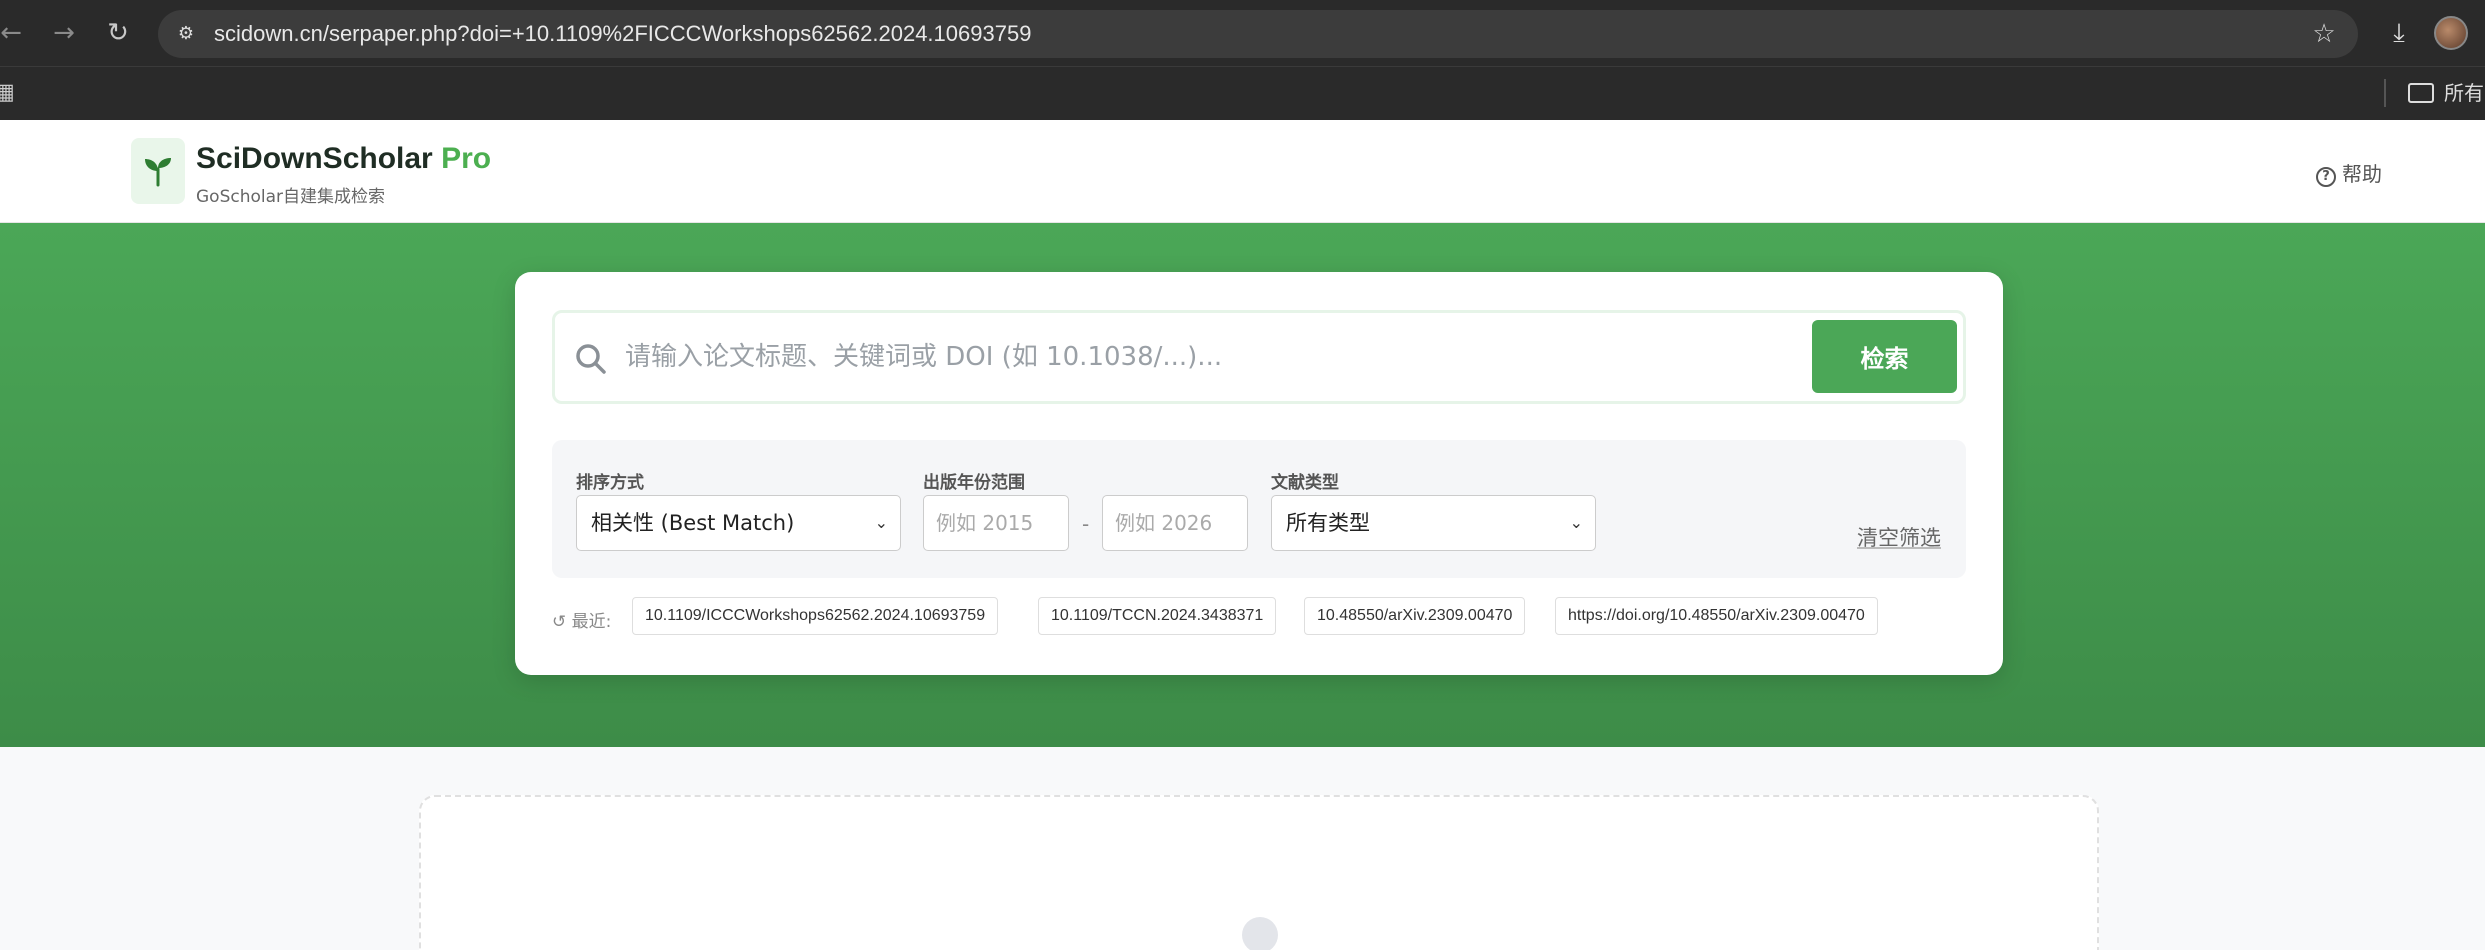 The height and width of the screenshot is (950, 2485). I want to click on loading-spinner-icon, so click(1260, 933).